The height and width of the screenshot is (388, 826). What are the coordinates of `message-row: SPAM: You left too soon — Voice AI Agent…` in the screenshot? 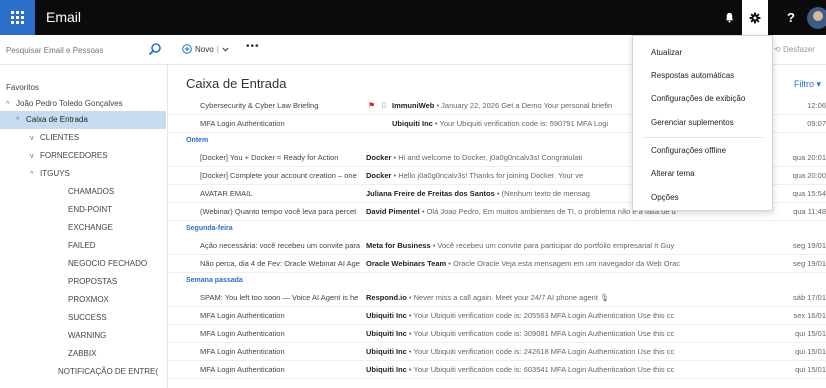 It's located at (497, 298).